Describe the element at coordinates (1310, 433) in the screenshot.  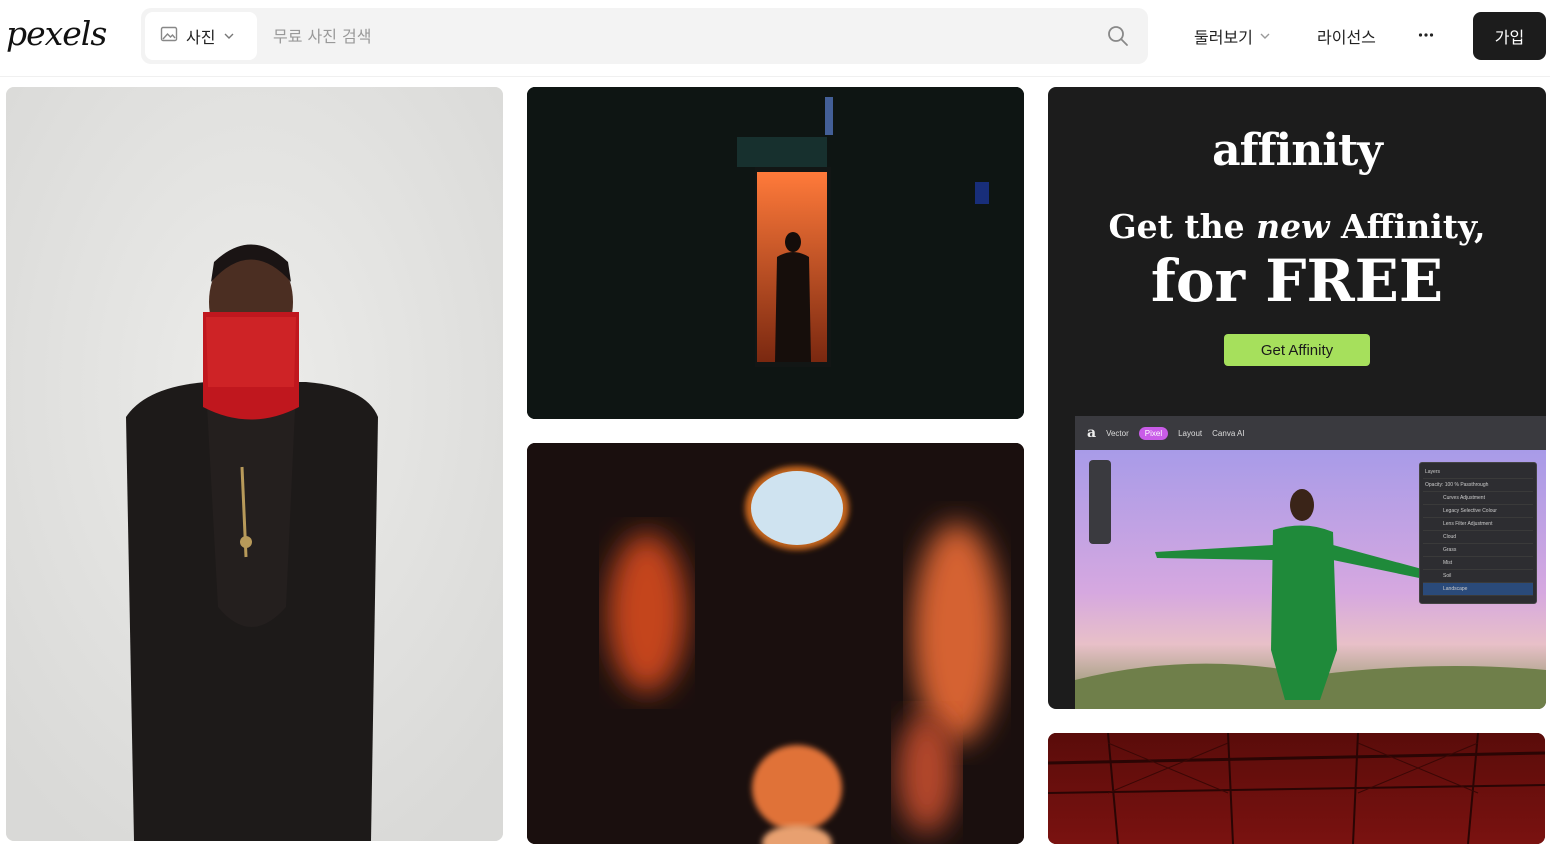
I see `app-toolbar: a Vector Pixel Layout Canva AI` at that location.